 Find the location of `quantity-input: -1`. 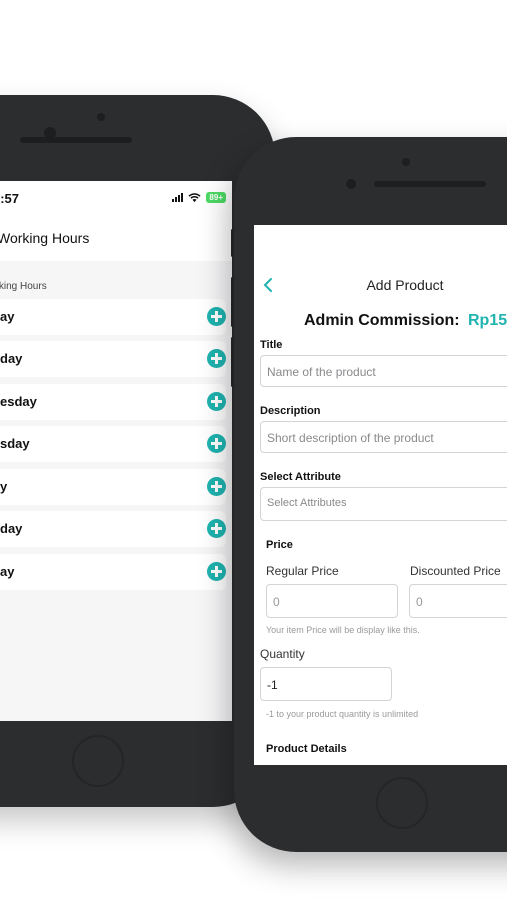

quantity-input: -1 is located at coordinates (326, 684).